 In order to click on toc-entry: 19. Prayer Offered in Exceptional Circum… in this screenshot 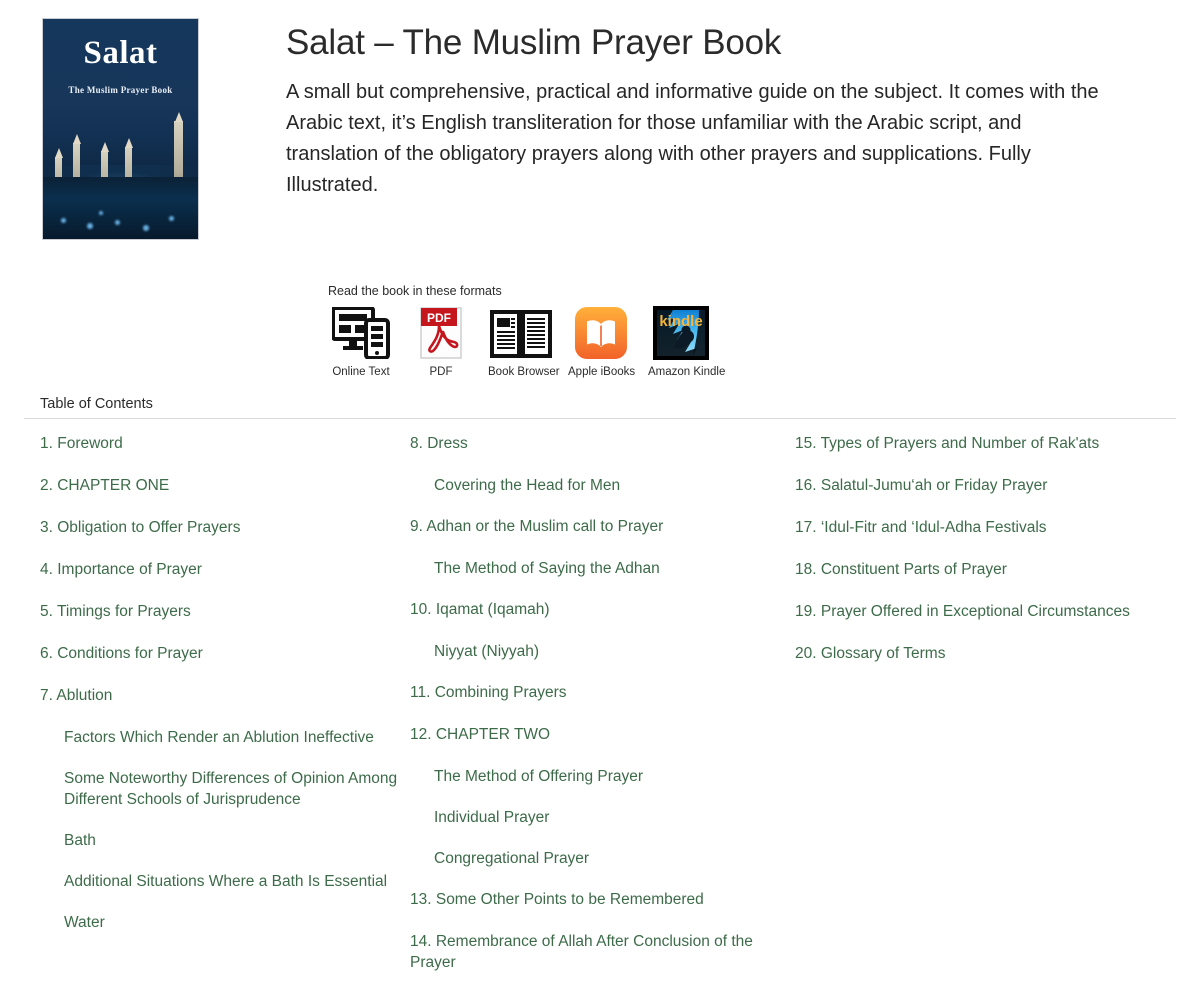, I will do `click(975, 611)`.